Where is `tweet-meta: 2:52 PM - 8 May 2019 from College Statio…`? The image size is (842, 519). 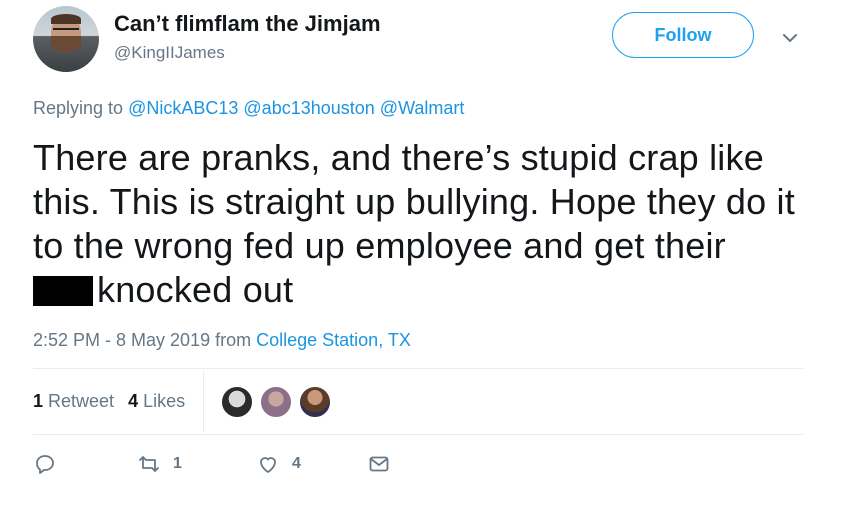 tweet-meta: 2:52 PM - 8 May 2019 from College Statio… is located at coordinates (222, 340).